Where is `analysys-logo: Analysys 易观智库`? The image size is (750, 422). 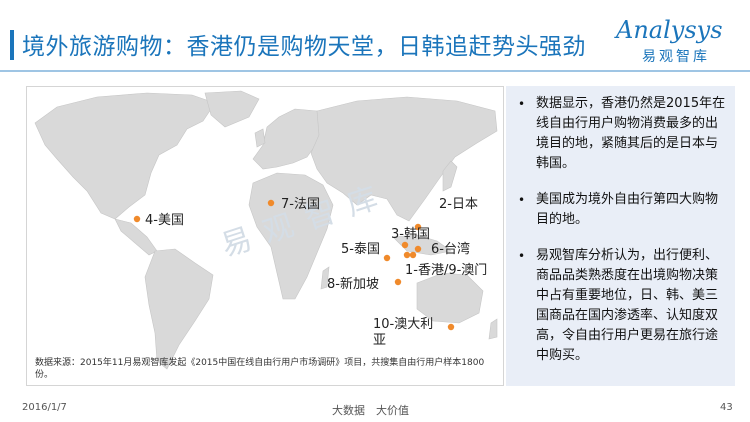 analysys-logo: Analysys 易观智库 is located at coordinates (677, 42).